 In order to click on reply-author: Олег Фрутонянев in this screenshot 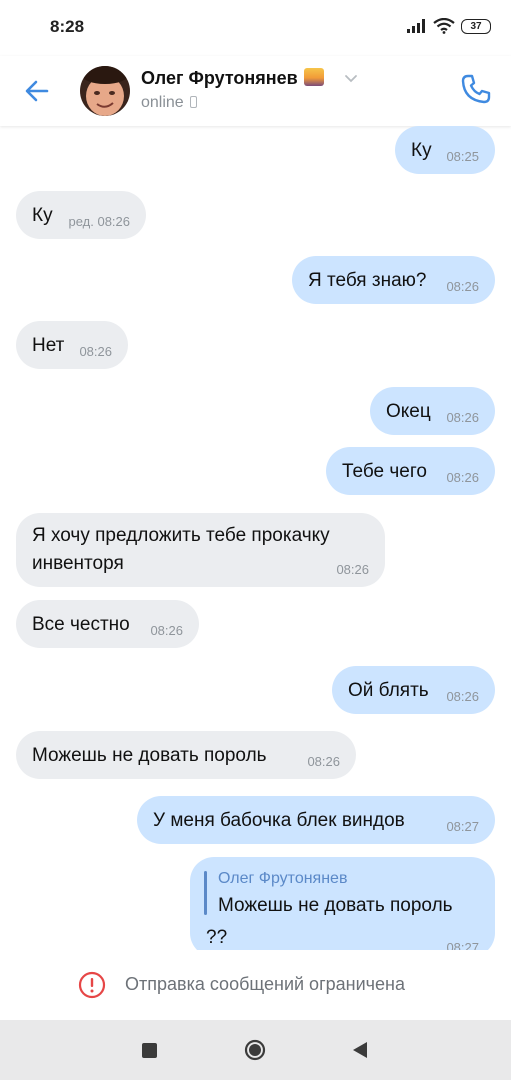, I will do `click(283, 878)`.